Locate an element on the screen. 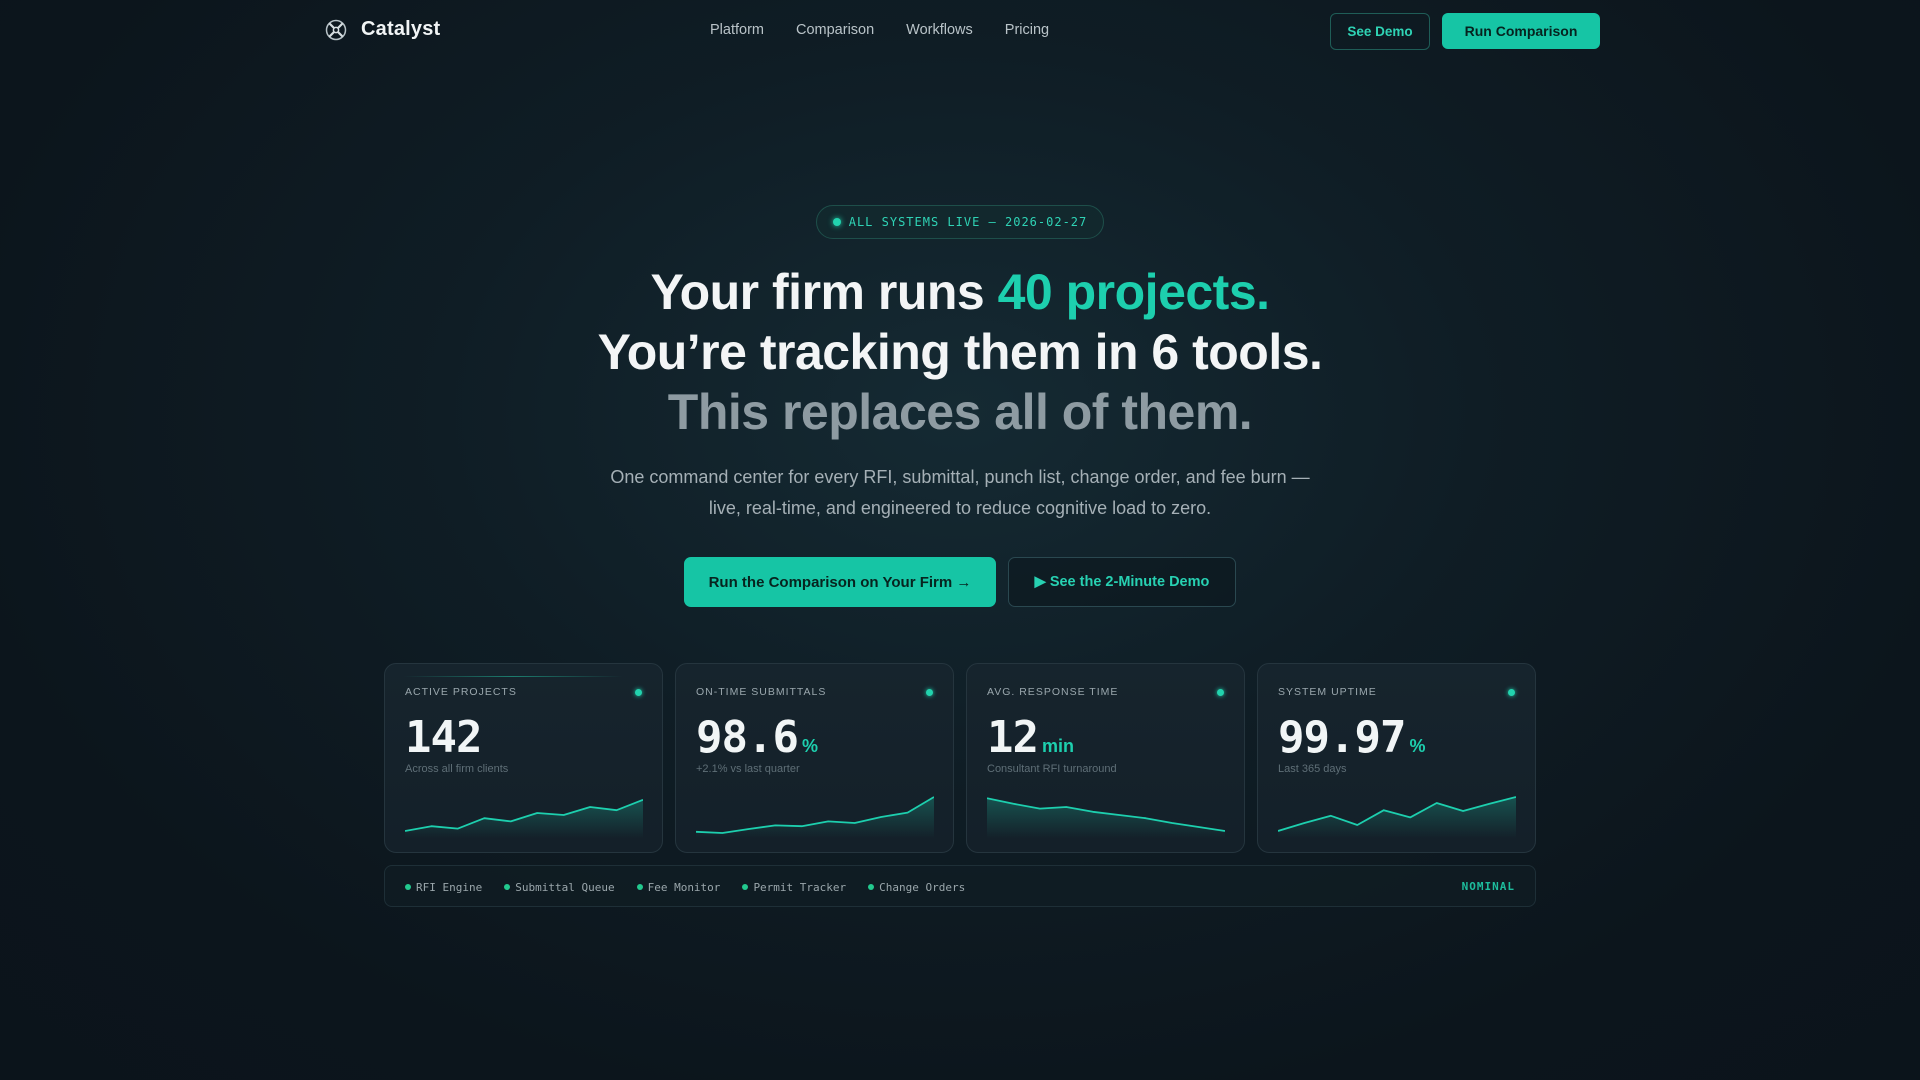 The image size is (1920, 1080). system-label: Permit Tracker is located at coordinates (800, 887).